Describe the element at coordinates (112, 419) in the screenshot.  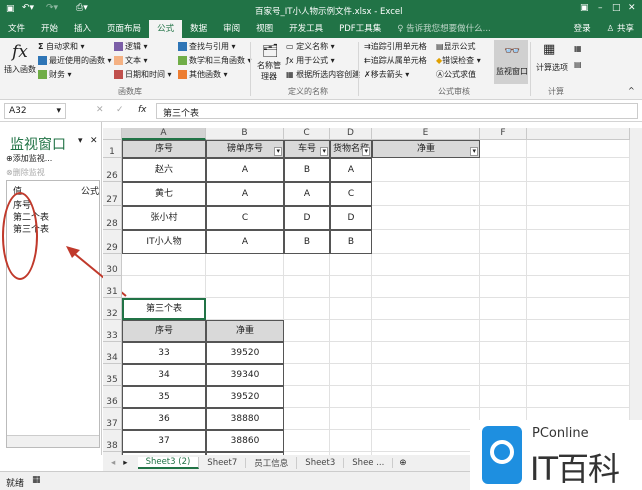
I see `row-header: 37` at that location.